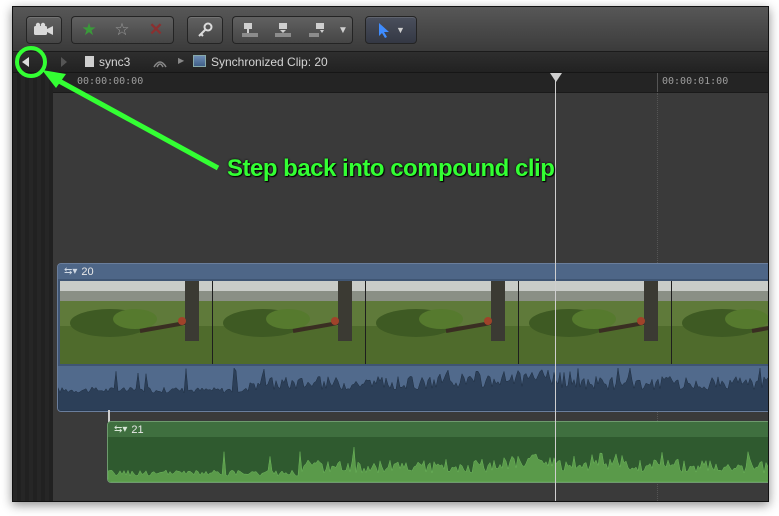 The height and width of the screenshot is (516, 779). I want to click on annotation-text: Step back into compound clip, so click(391, 168).